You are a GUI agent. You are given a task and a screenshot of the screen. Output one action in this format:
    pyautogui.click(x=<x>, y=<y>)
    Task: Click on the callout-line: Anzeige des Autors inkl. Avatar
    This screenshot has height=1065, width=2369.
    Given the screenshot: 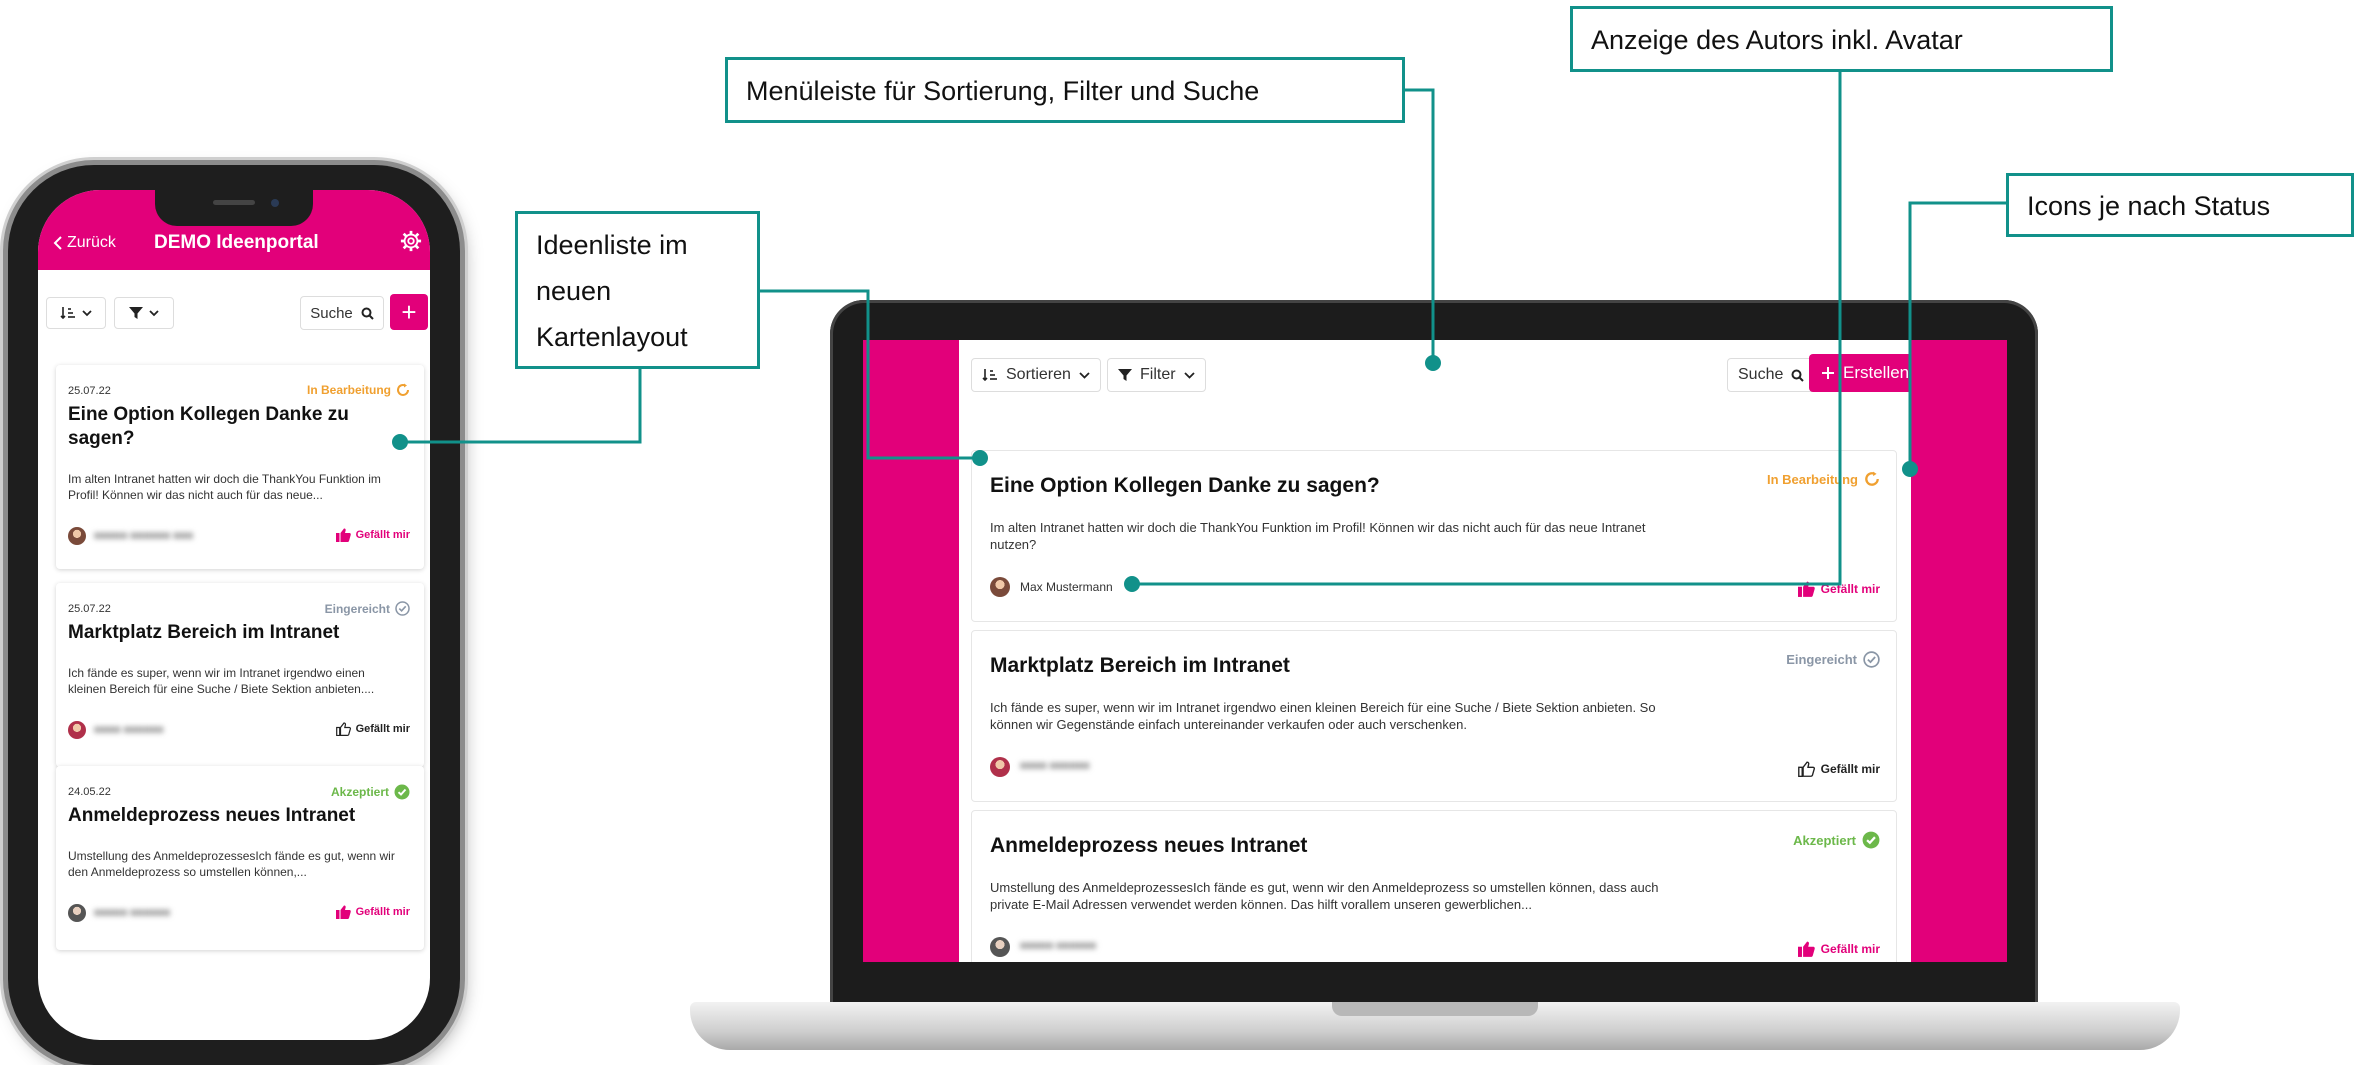 What is the action you would take?
    pyautogui.click(x=1777, y=40)
    